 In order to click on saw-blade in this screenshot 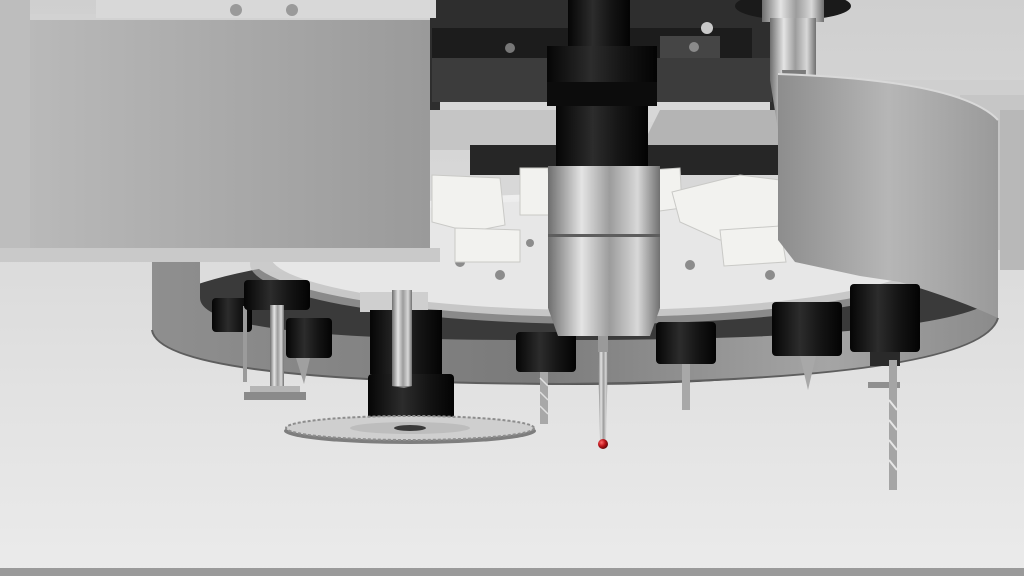, I will do `click(410, 429)`.